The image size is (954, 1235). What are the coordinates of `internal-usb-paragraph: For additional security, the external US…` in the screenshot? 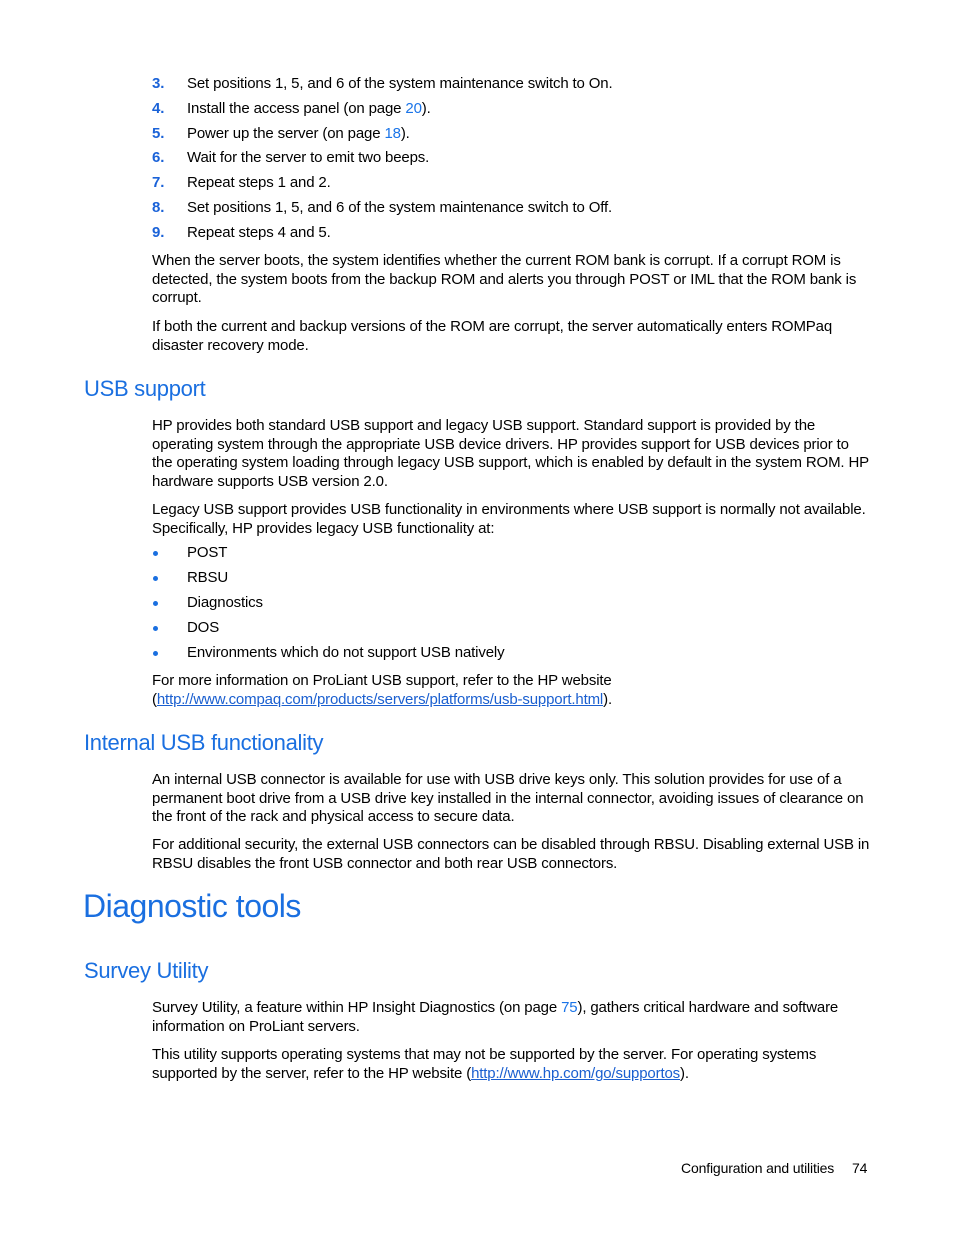 It's located at (511, 854).